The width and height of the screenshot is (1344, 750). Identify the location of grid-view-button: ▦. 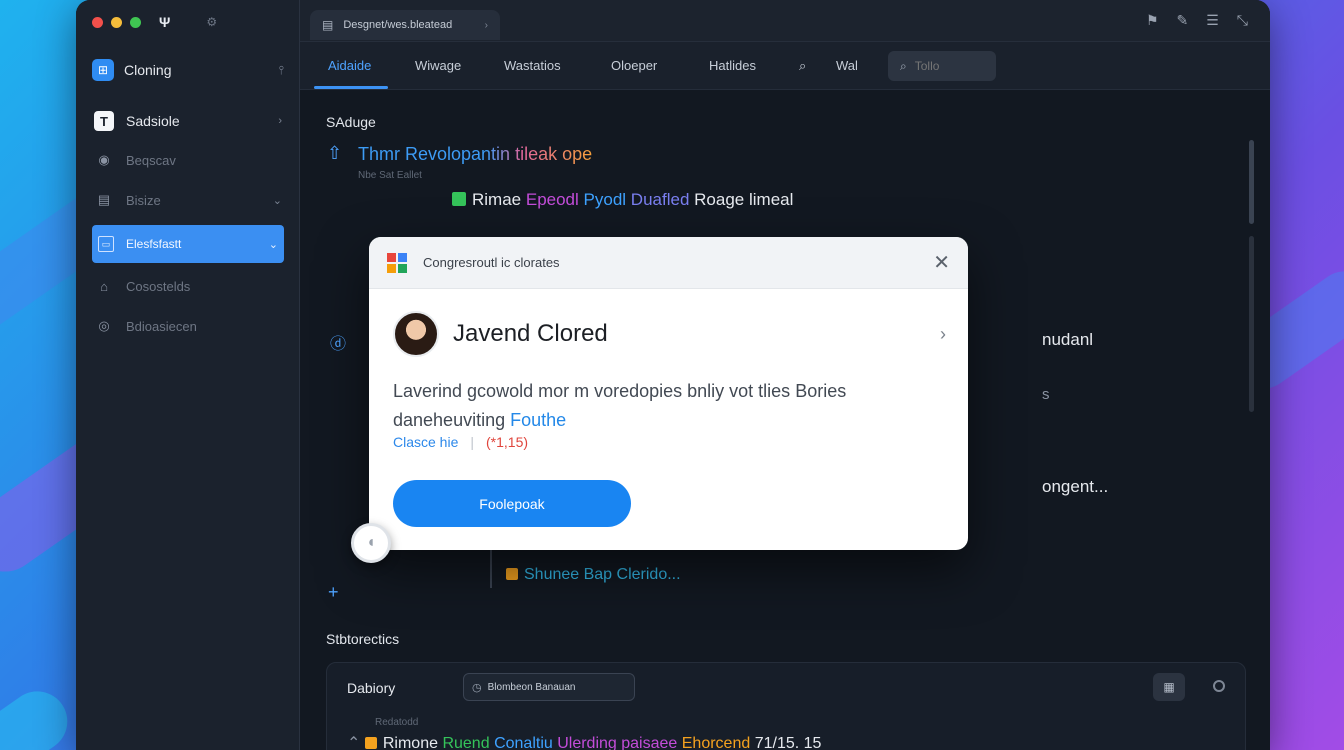
(1169, 687).